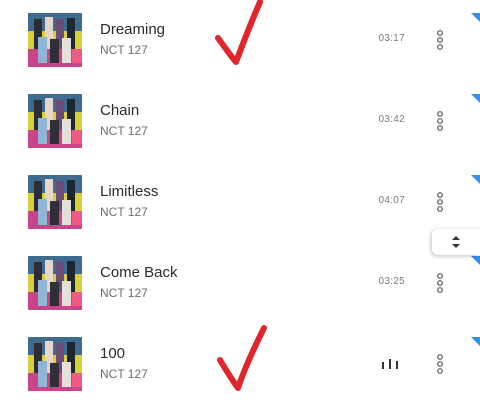 This screenshot has width=480, height=410. I want to click on song-duration: 03:25, so click(391, 281).